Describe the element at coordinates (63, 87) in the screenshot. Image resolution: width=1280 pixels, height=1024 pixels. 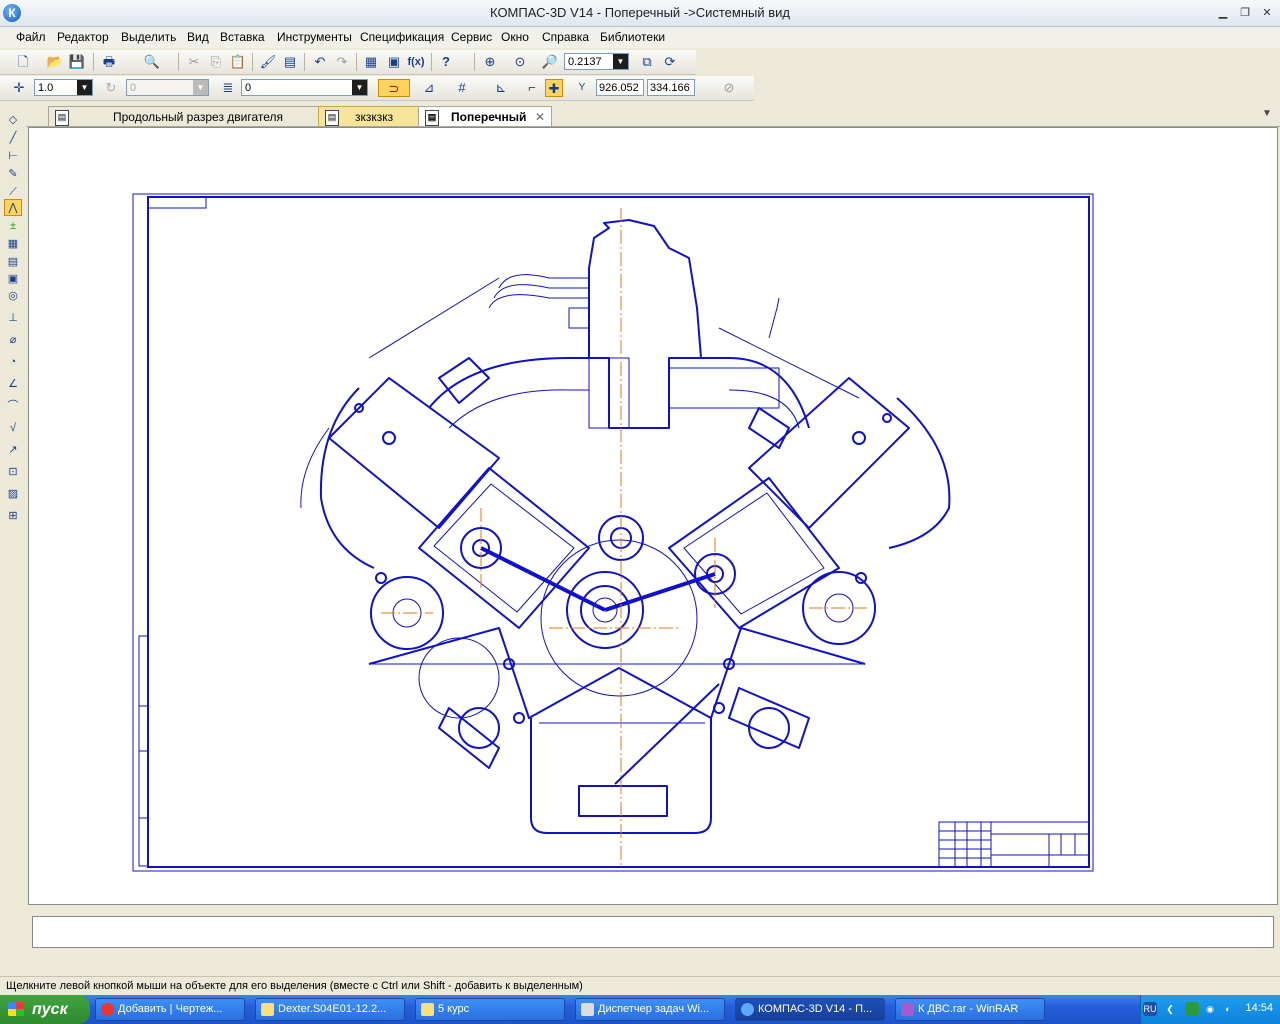
I see `step-combo: 1.0 ▼` at that location.